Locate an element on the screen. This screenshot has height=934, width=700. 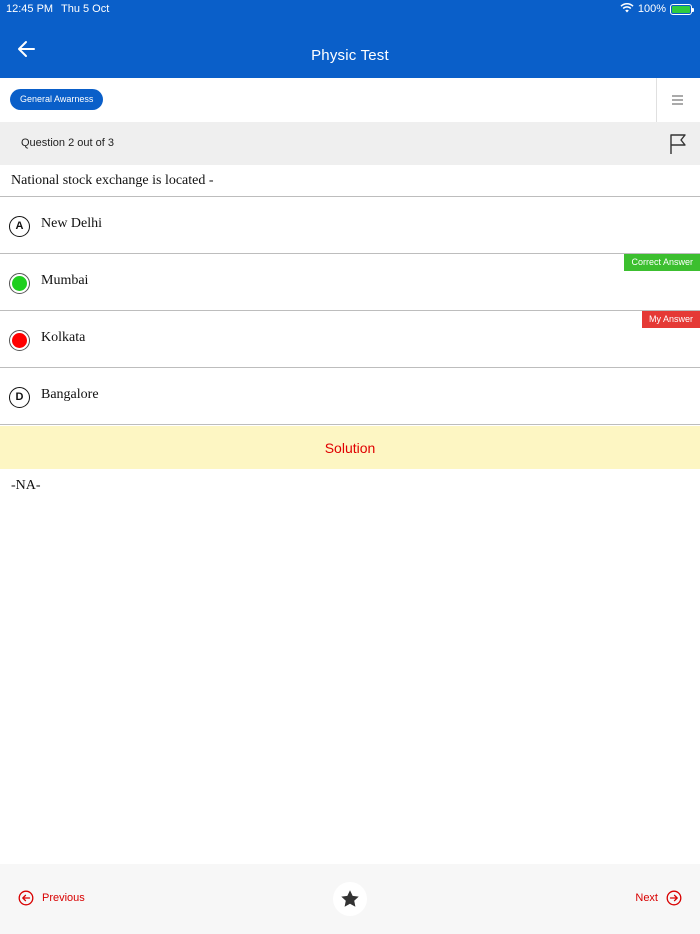
subject-chip: General Awarness is located at coordinates (57, 99).